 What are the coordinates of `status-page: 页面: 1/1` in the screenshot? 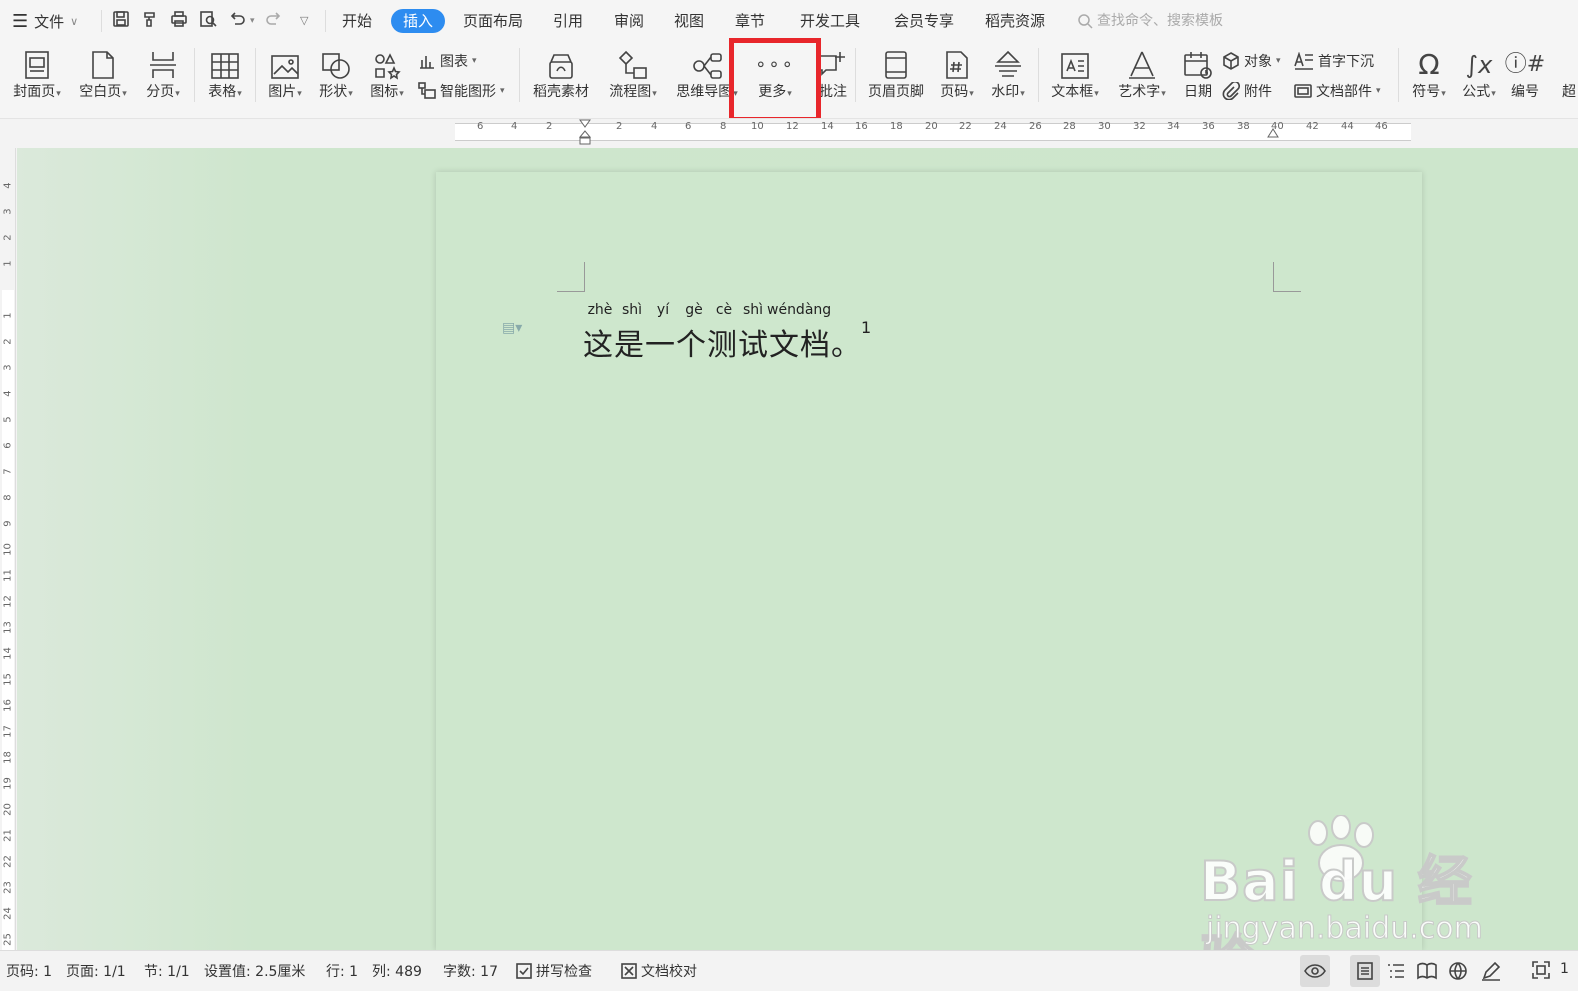 It's located at (96, 971).